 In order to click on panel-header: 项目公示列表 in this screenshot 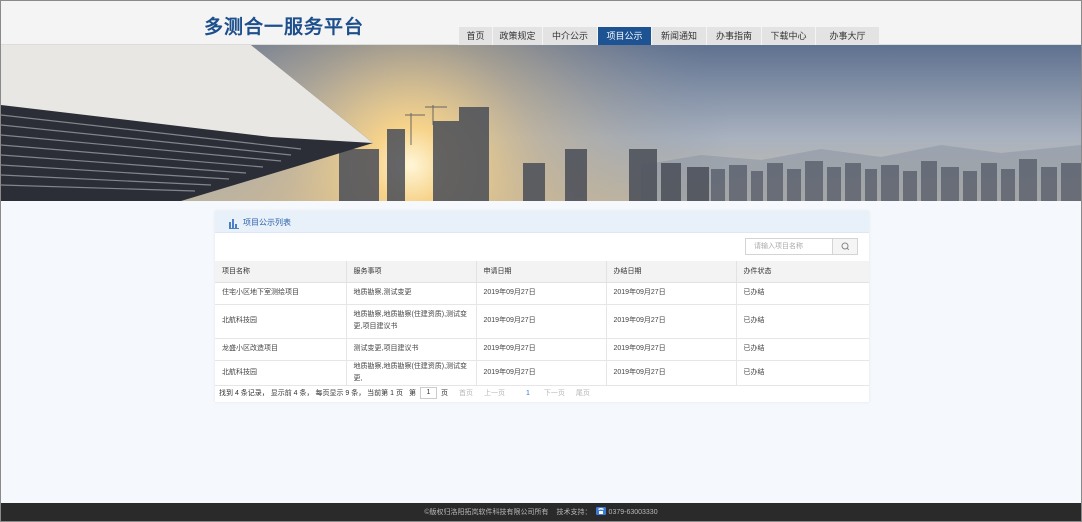, I will do `click(542, 222)`.